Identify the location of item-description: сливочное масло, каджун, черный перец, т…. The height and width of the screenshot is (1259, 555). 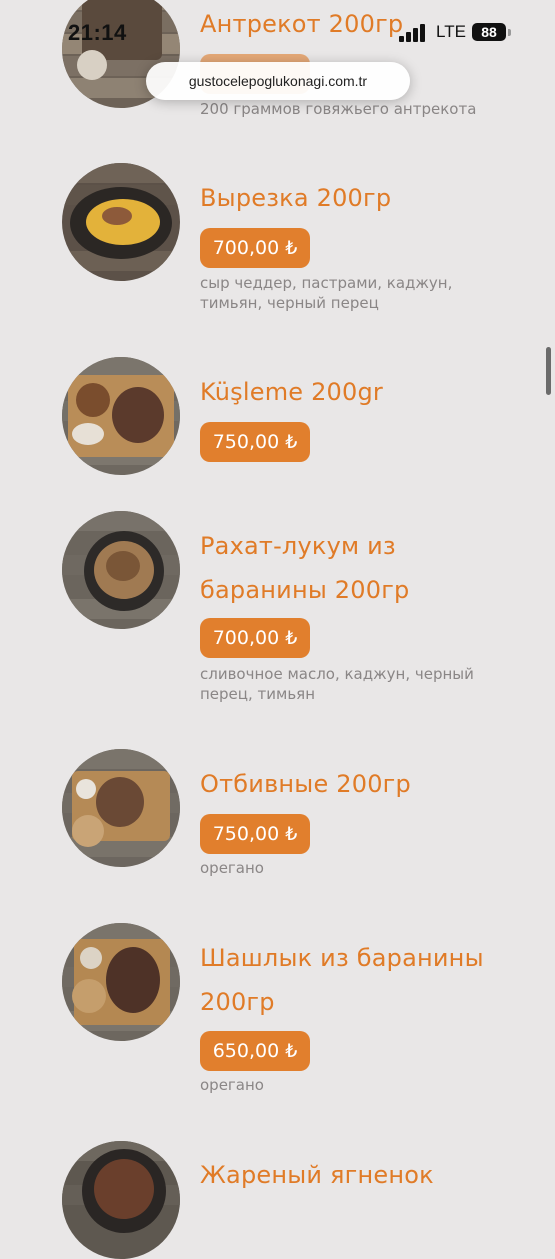
(337, 684).